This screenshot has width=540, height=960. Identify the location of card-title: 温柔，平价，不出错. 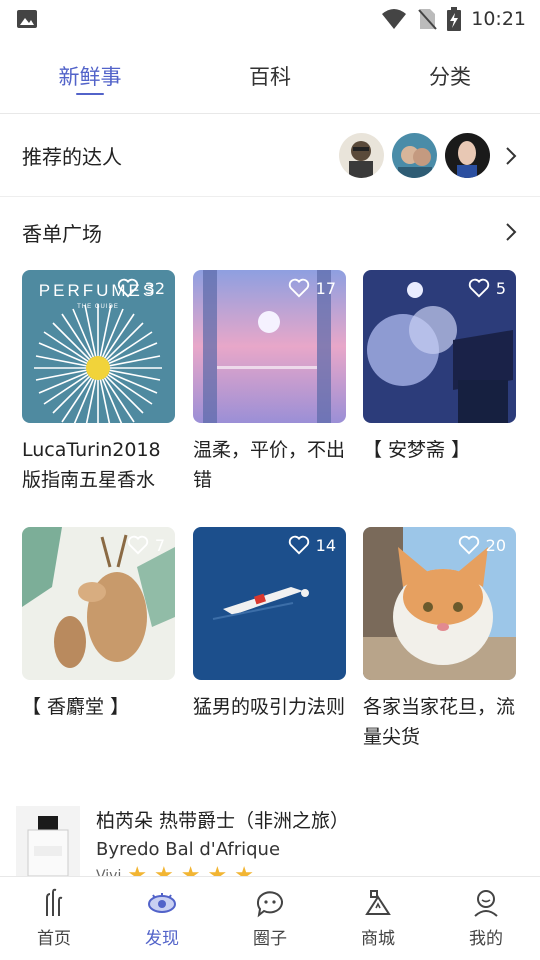
(269, 465).